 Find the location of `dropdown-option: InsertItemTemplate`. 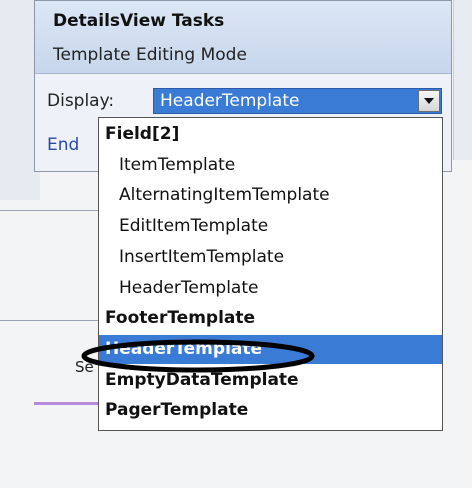

dropdown-option: InsertItemTemplate is located at coordinates (270, 257).